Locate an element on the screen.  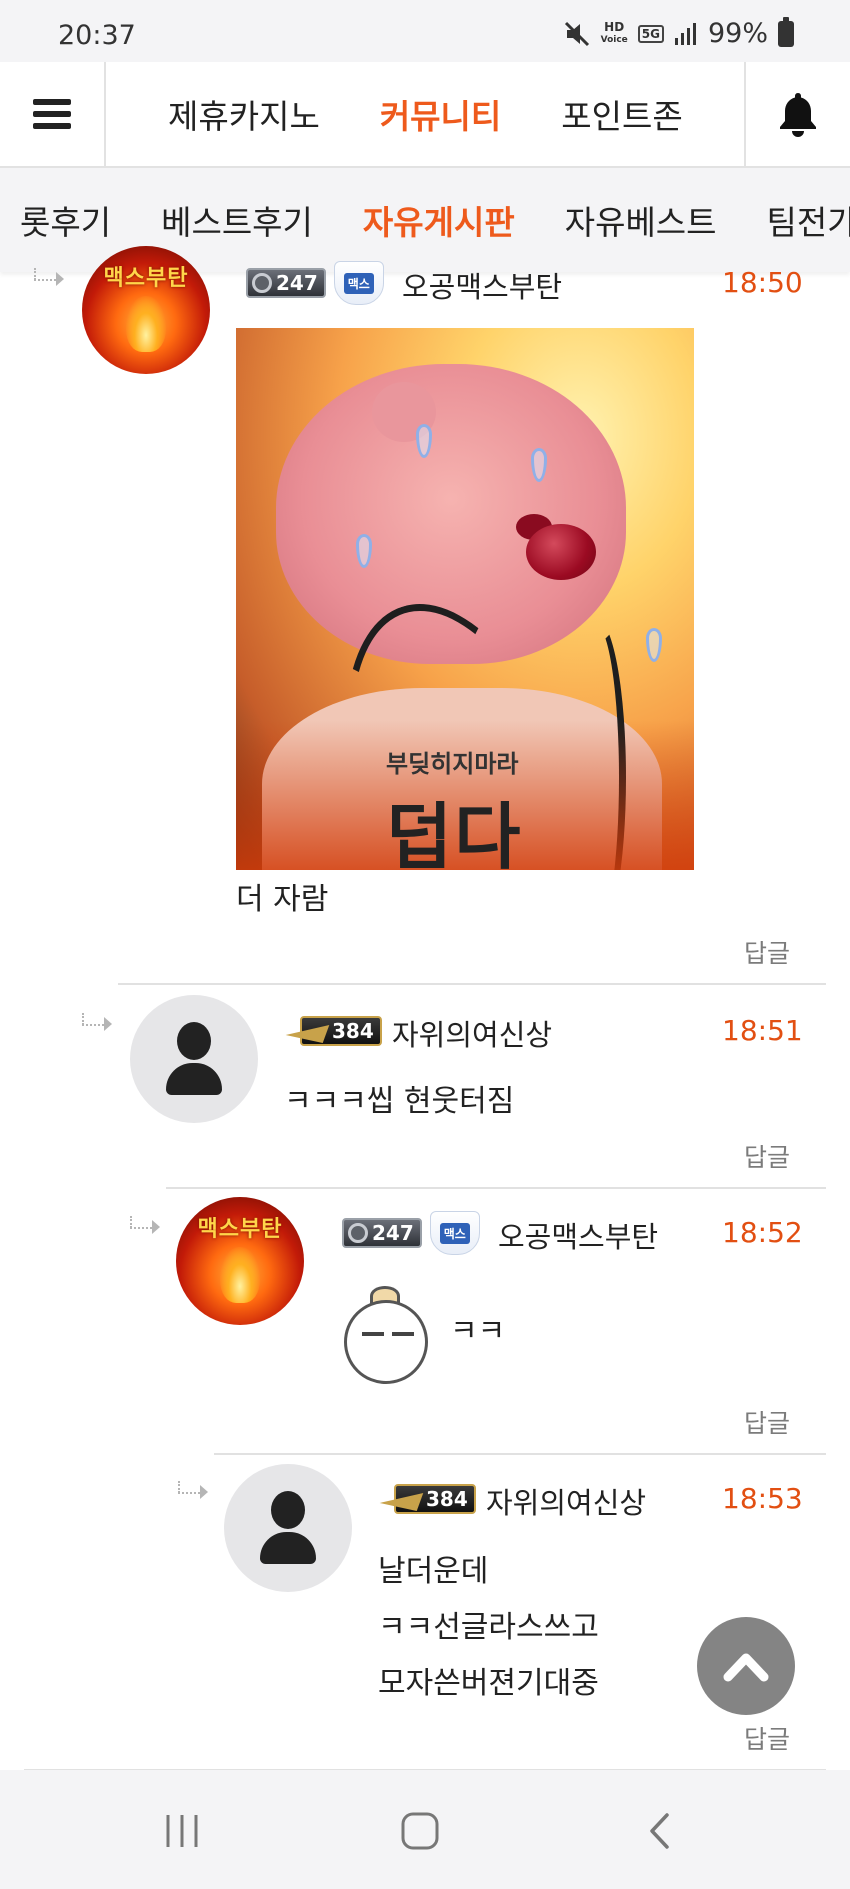
chevron-up-icon is located at coordinates (746, 1667).